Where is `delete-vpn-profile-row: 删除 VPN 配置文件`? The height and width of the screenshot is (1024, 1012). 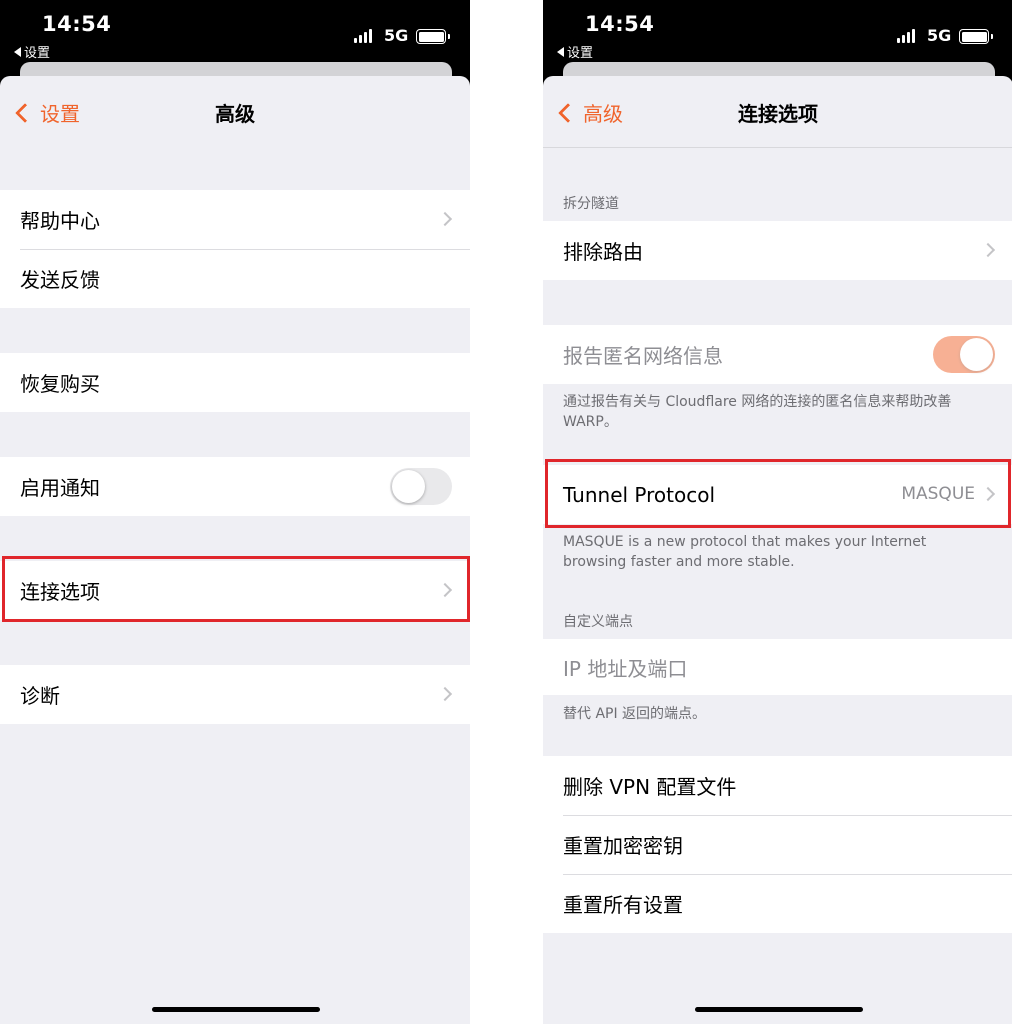
delete-vpn-profile-row: 删除 VPN 配置文件 is located at coordinates (777, 785).